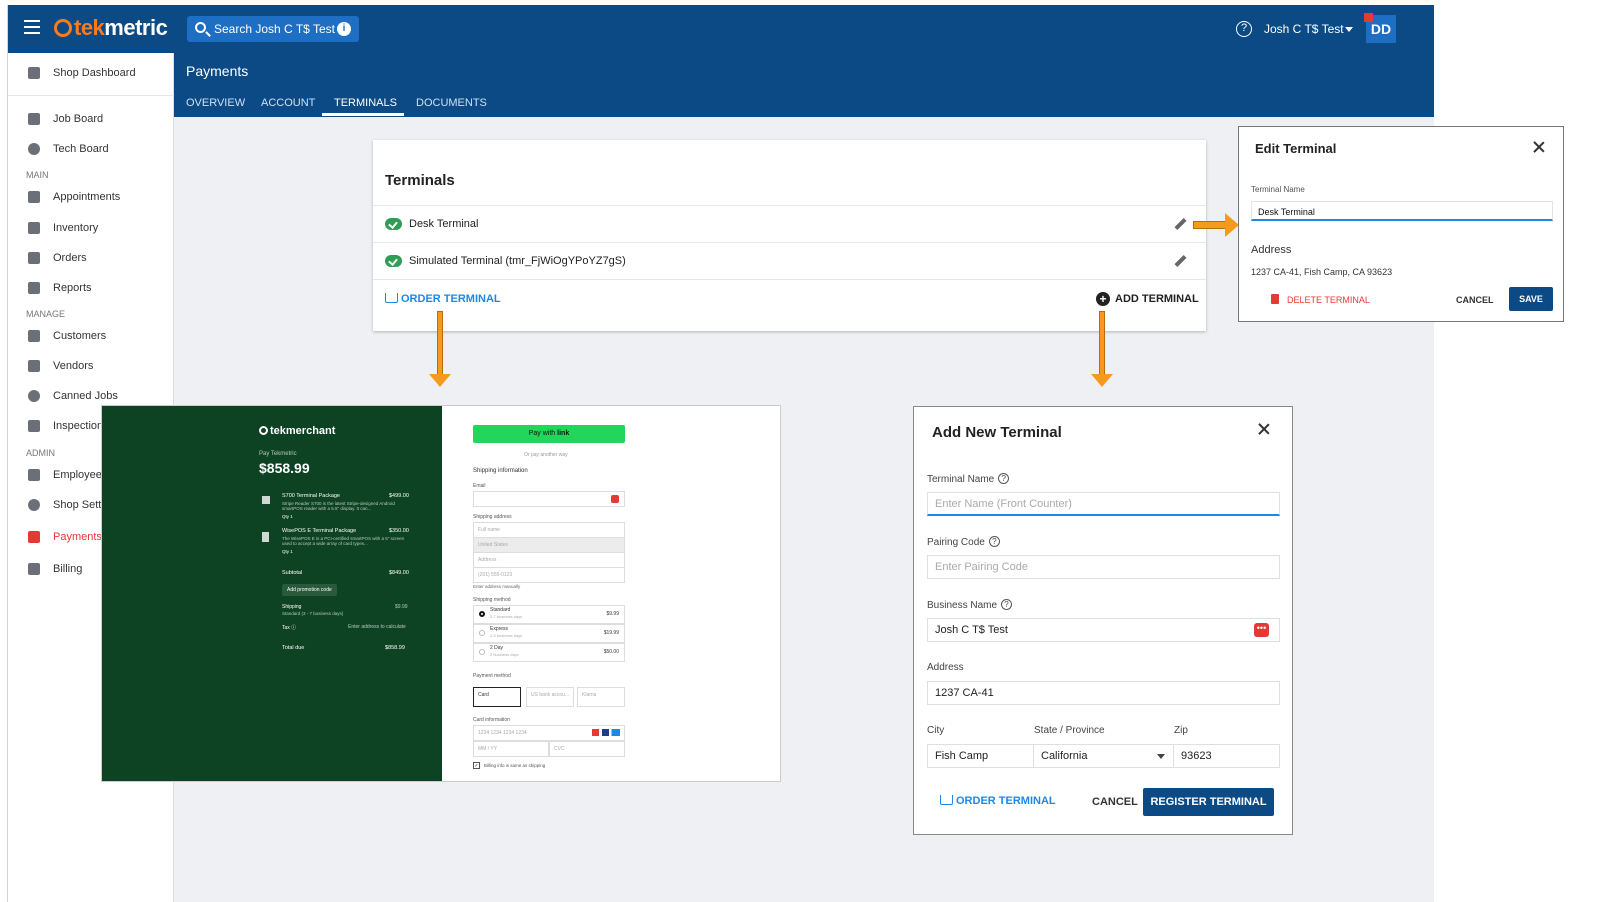 This screenshot has width=1600, height=902. What do you see at coordinates (1208, 802) in the screenshot?
I see `register-terminal-button: REGISTER TERMINAL` at bounding box center [1208, 802].